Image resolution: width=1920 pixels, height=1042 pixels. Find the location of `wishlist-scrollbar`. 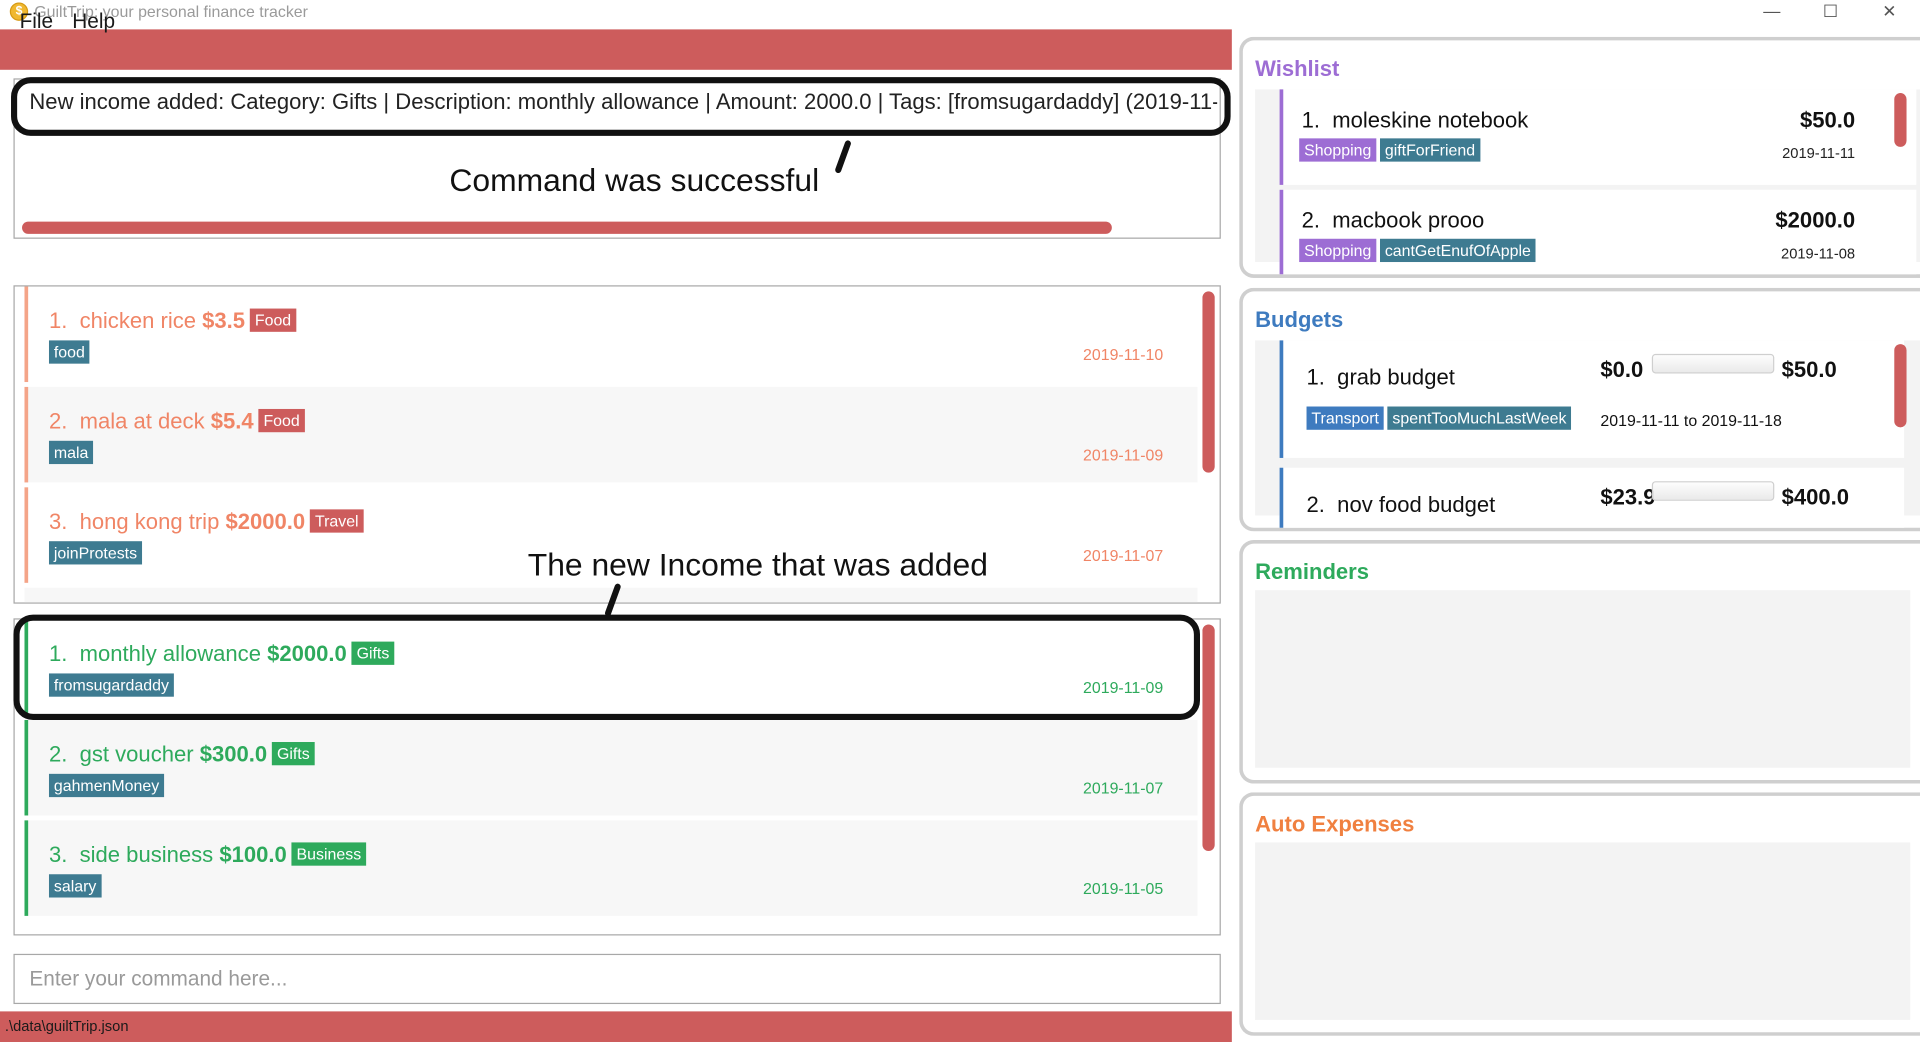

wishlist-scrollbar is located at coordinates (1900, 120).